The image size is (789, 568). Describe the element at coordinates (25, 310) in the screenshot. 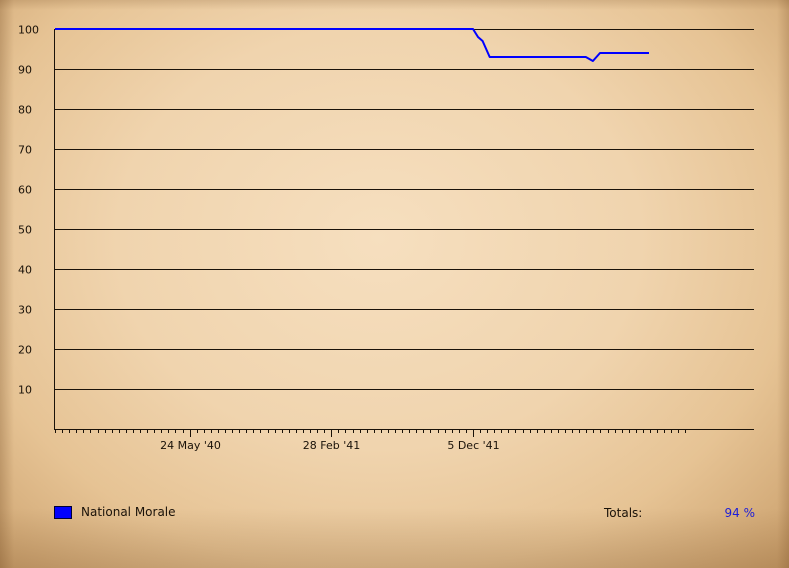

I see `y-tick-label-30: 30` at that location.